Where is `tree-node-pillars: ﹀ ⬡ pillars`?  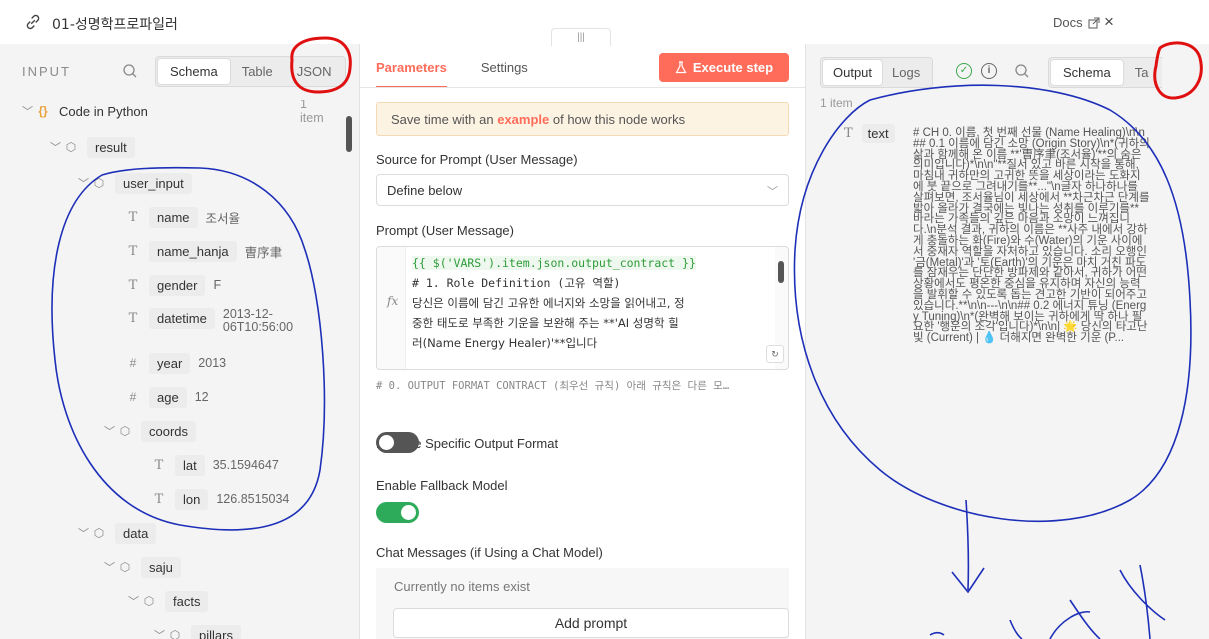
tree-node-pillars: ﹀ ⬡ pillars is located at coordinates (197, 631).